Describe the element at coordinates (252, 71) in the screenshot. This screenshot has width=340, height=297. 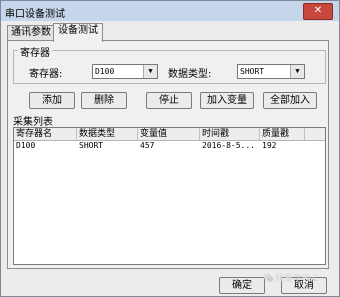
I see `type-value: SHORT` at that location.